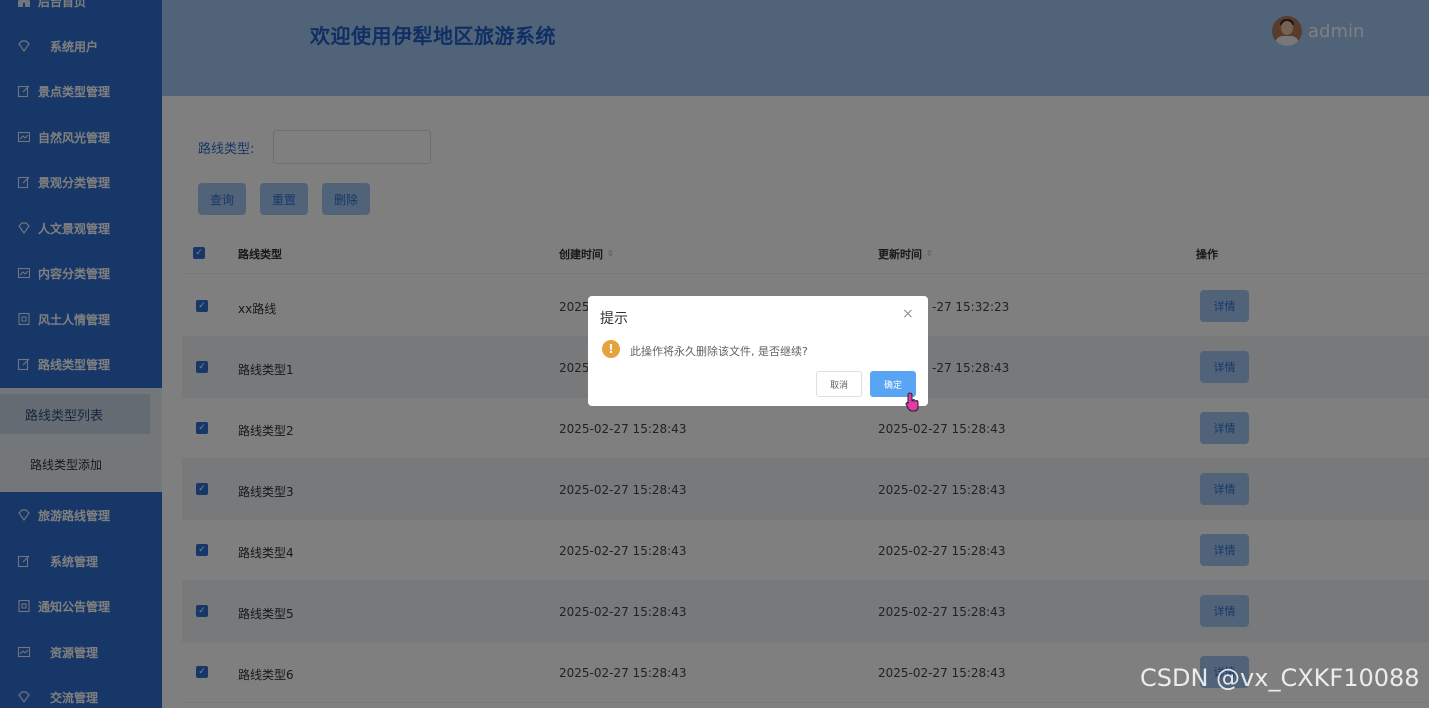 Image resolution: width=1429 pixels, height=708 pixels. What do you see at coordinates (611, 349) in the screenshot?
I see `warning-icon: !` at bounding box center [611, 349].